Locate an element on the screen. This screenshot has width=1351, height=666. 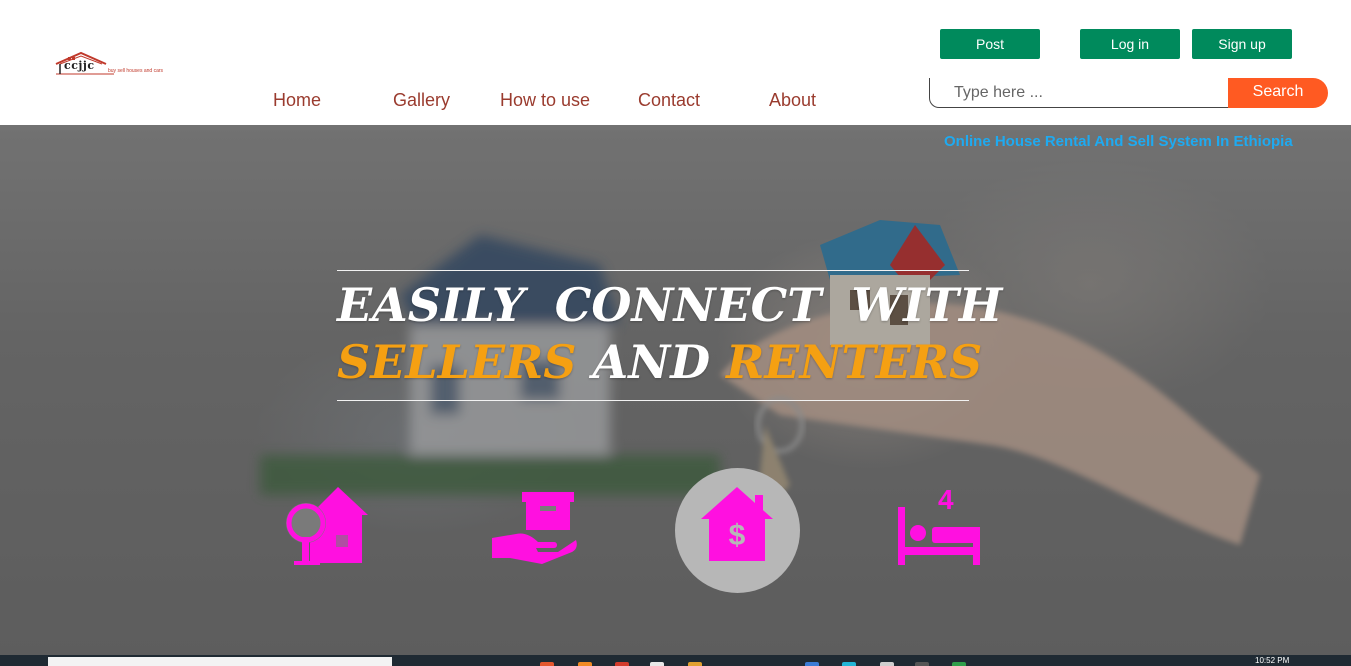
headline-bottom-rule is located at coordinates (653, 400).